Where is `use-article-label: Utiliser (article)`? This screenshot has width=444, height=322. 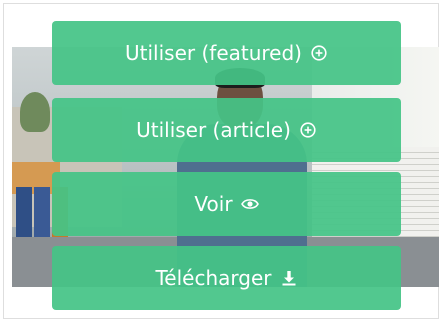
use-article-label: Utiliser (article) is located at coordinates (213, 130).